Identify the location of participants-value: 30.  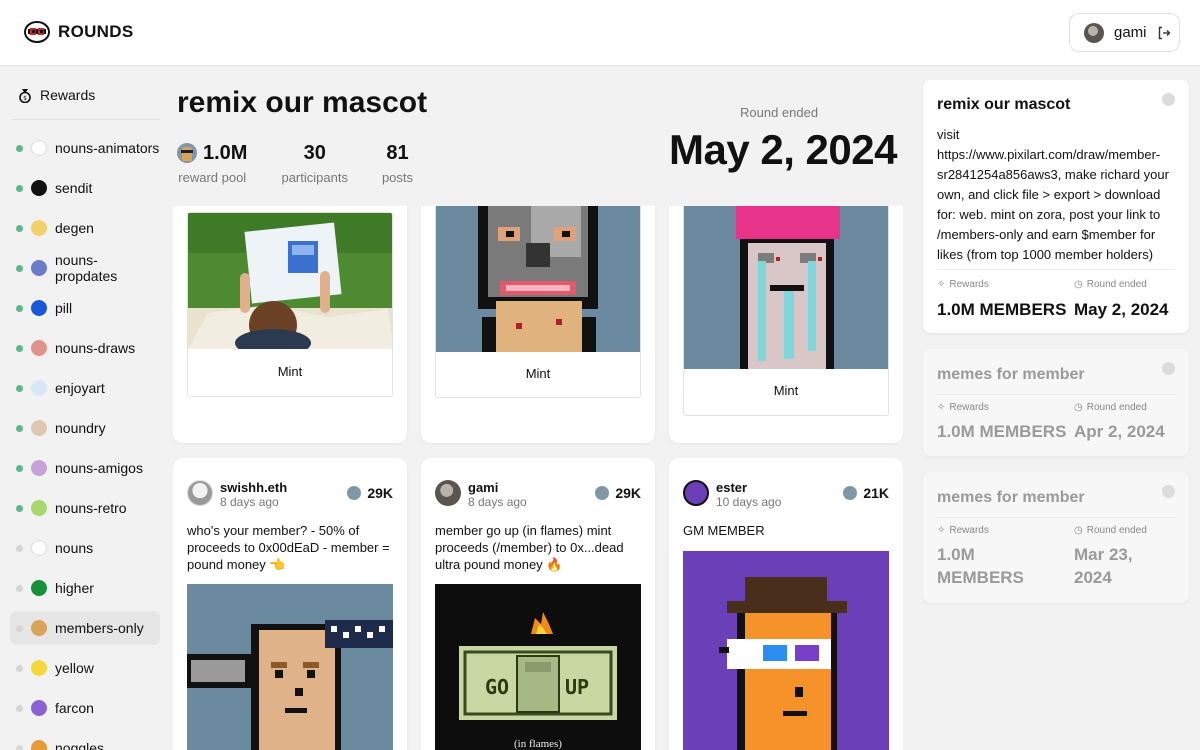
(314, 152).